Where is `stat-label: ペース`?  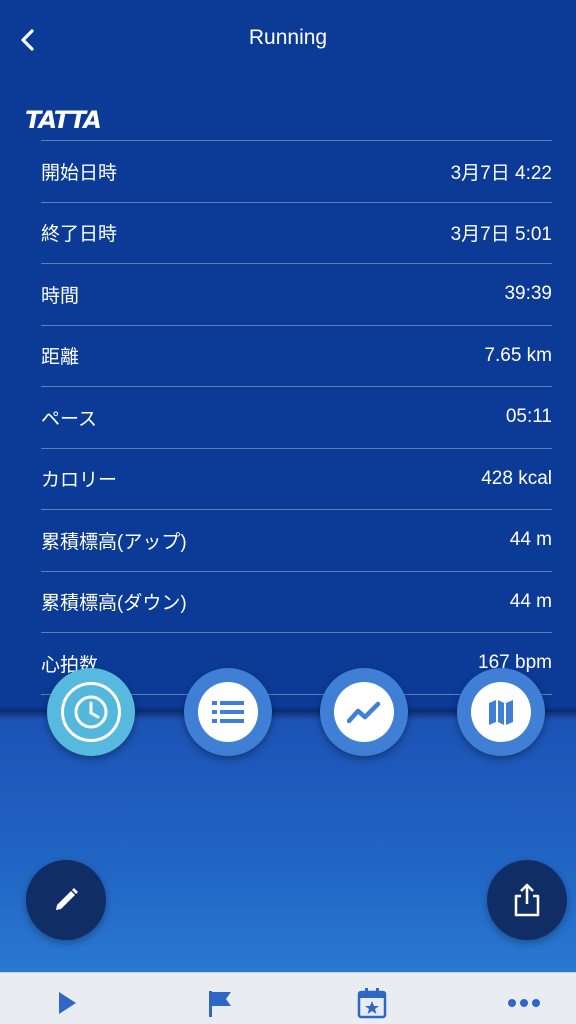 stat-label: ペース is located at coordinates (69, 419).